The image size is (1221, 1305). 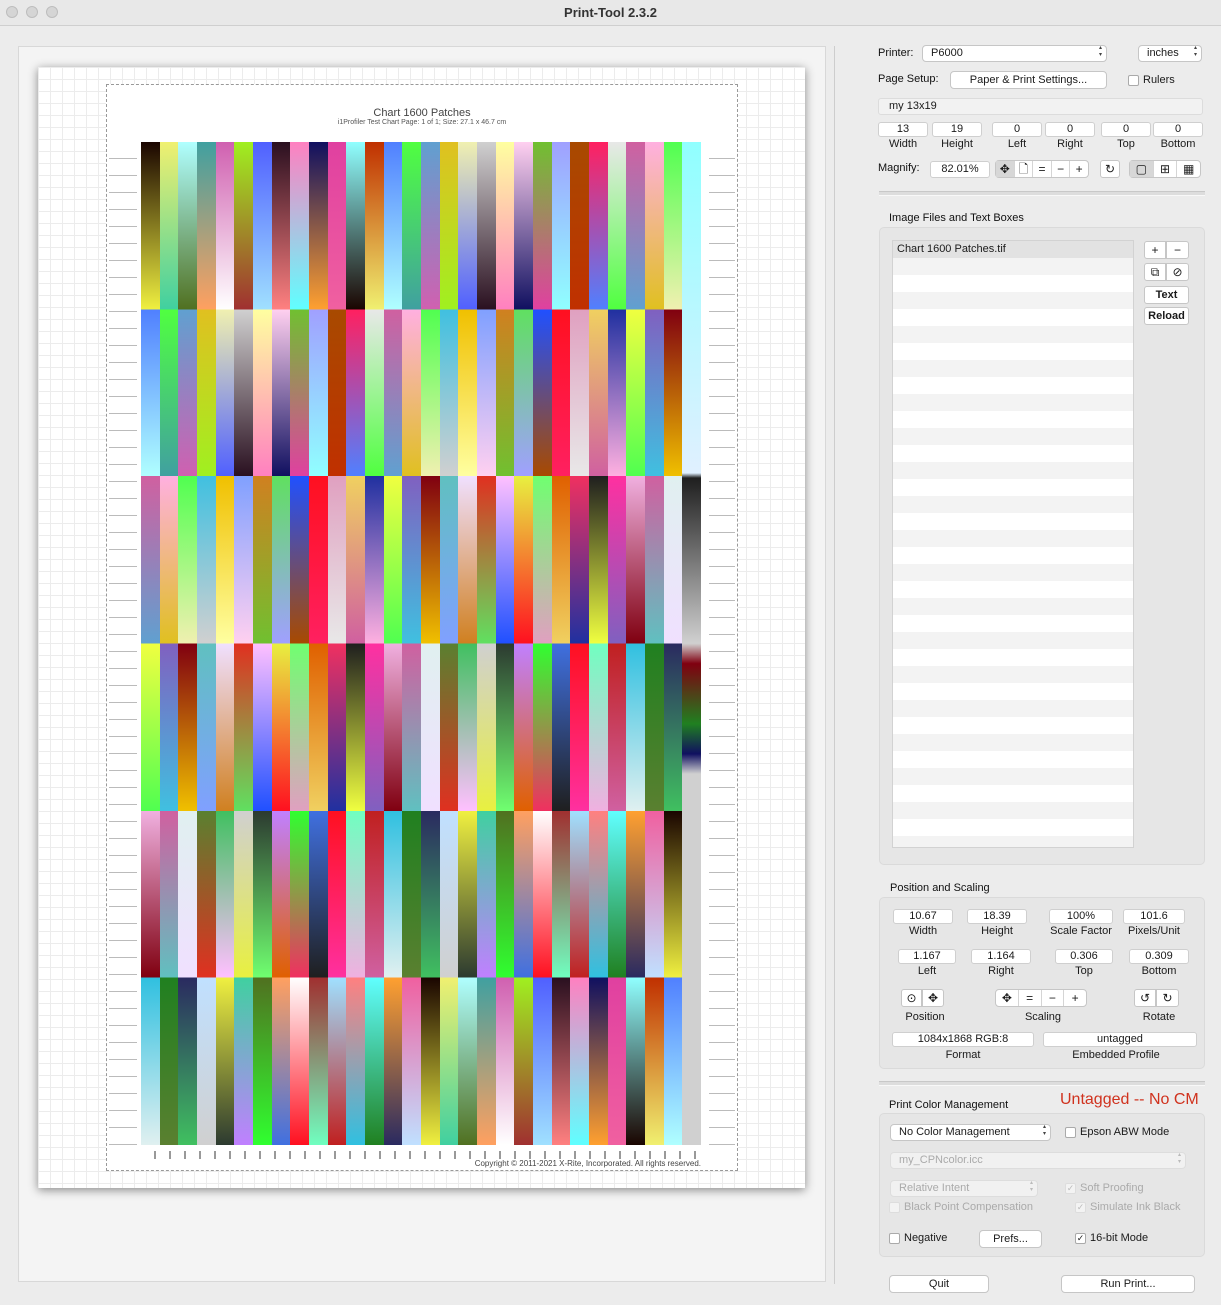 What do you see at coordinates (903, 129) in the screenshot?
I see `paper-width-field: 13` at bounding box center [903, 129].